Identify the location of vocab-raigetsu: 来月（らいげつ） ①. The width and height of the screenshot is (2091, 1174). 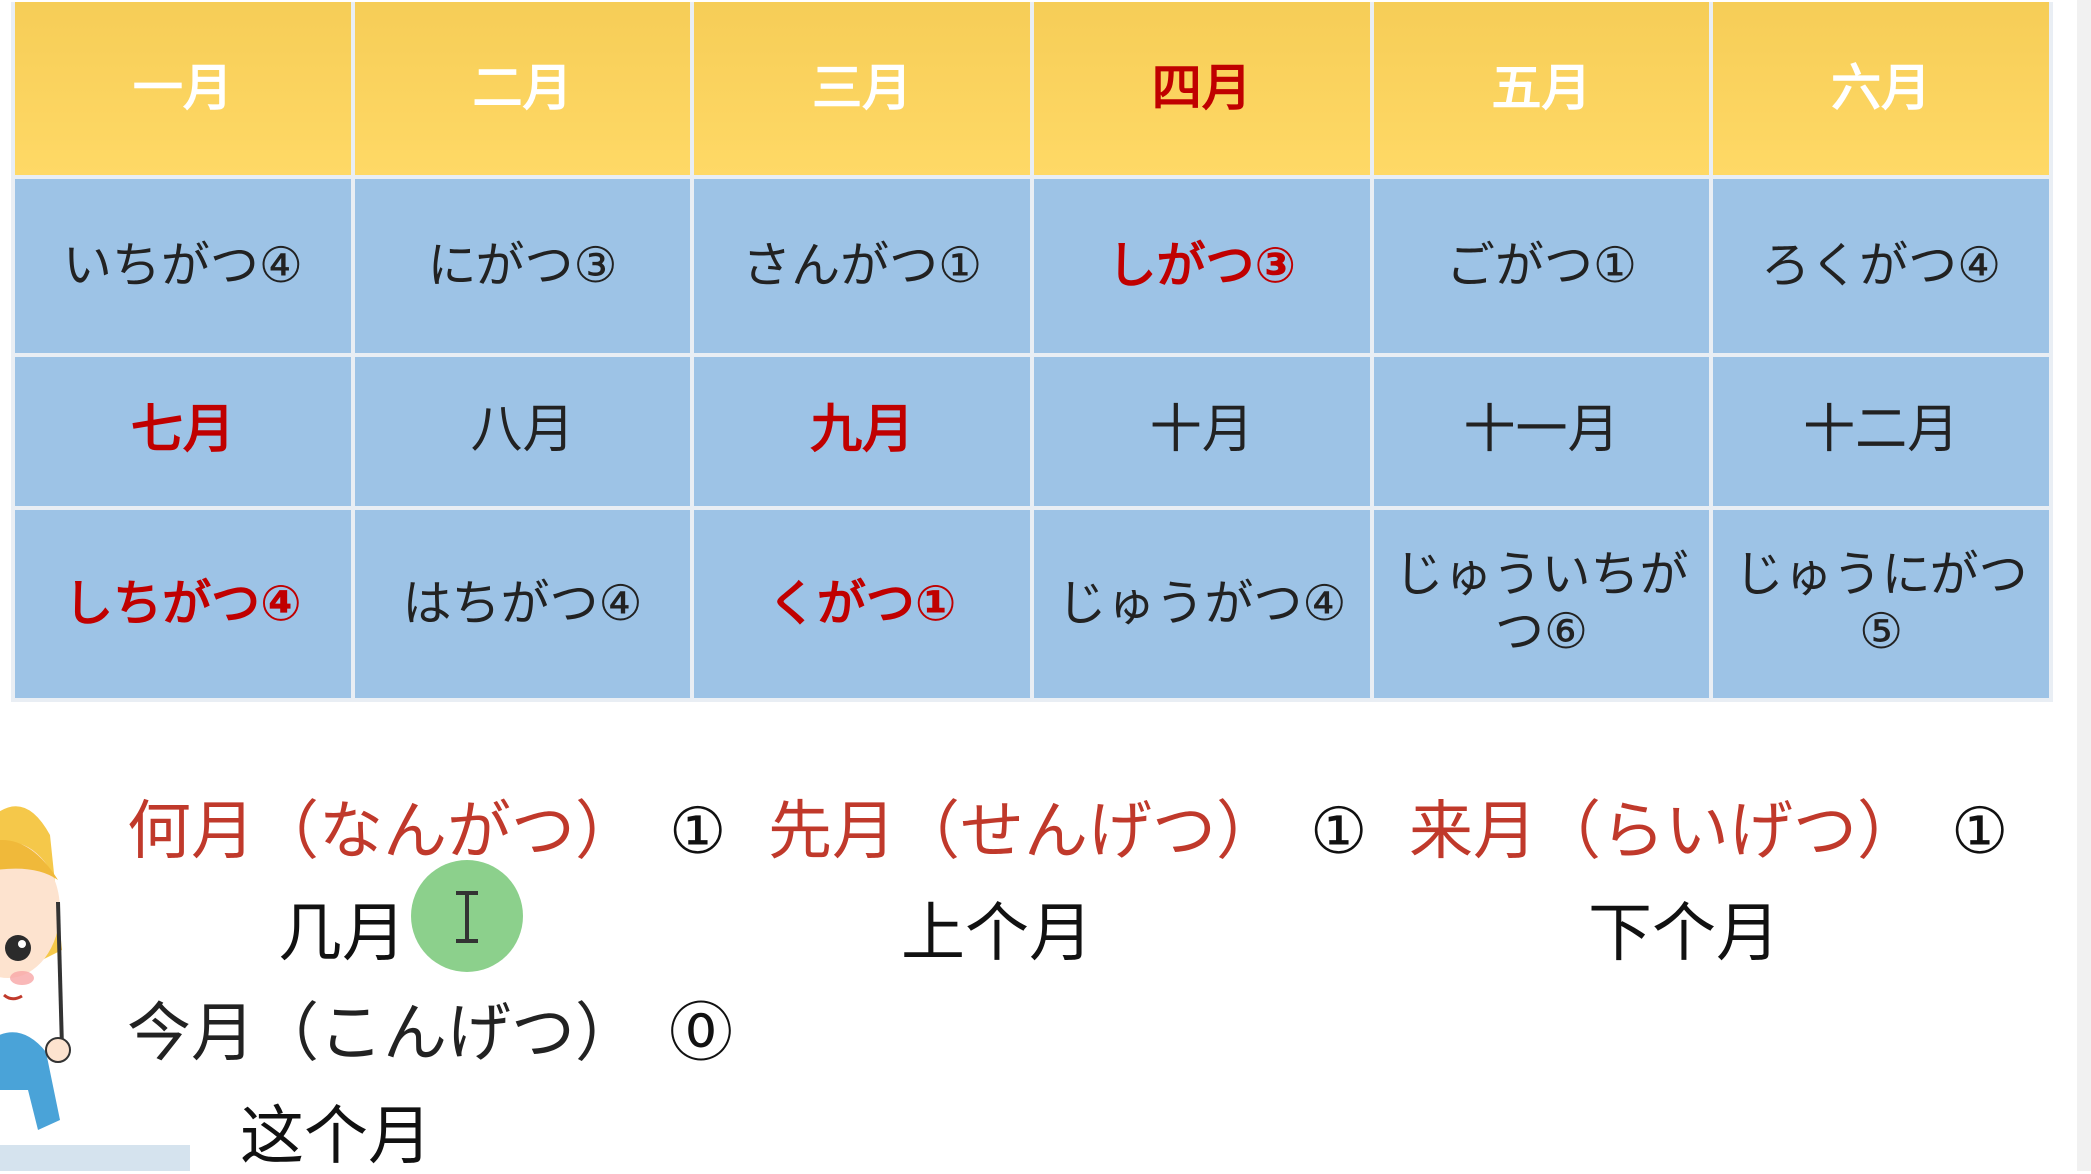
(1708, 832).